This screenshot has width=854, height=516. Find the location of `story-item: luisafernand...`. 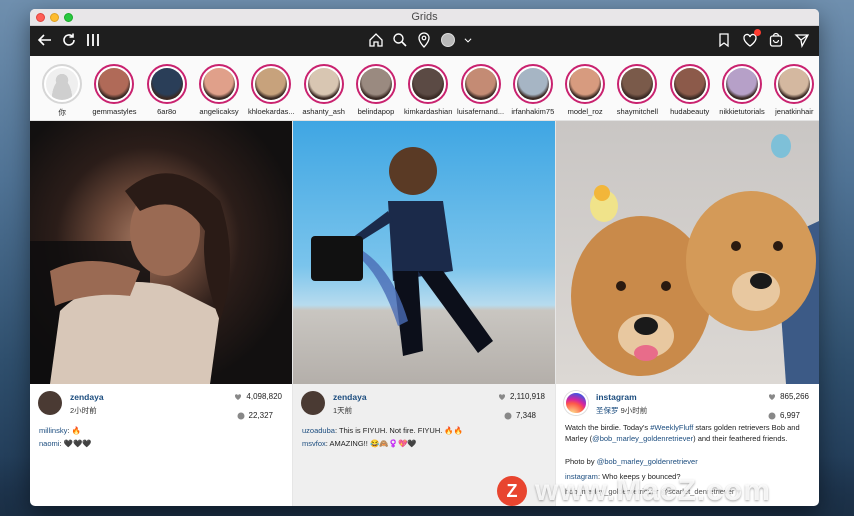

story-item: luisafernand... is located at coordinates (480, 92).